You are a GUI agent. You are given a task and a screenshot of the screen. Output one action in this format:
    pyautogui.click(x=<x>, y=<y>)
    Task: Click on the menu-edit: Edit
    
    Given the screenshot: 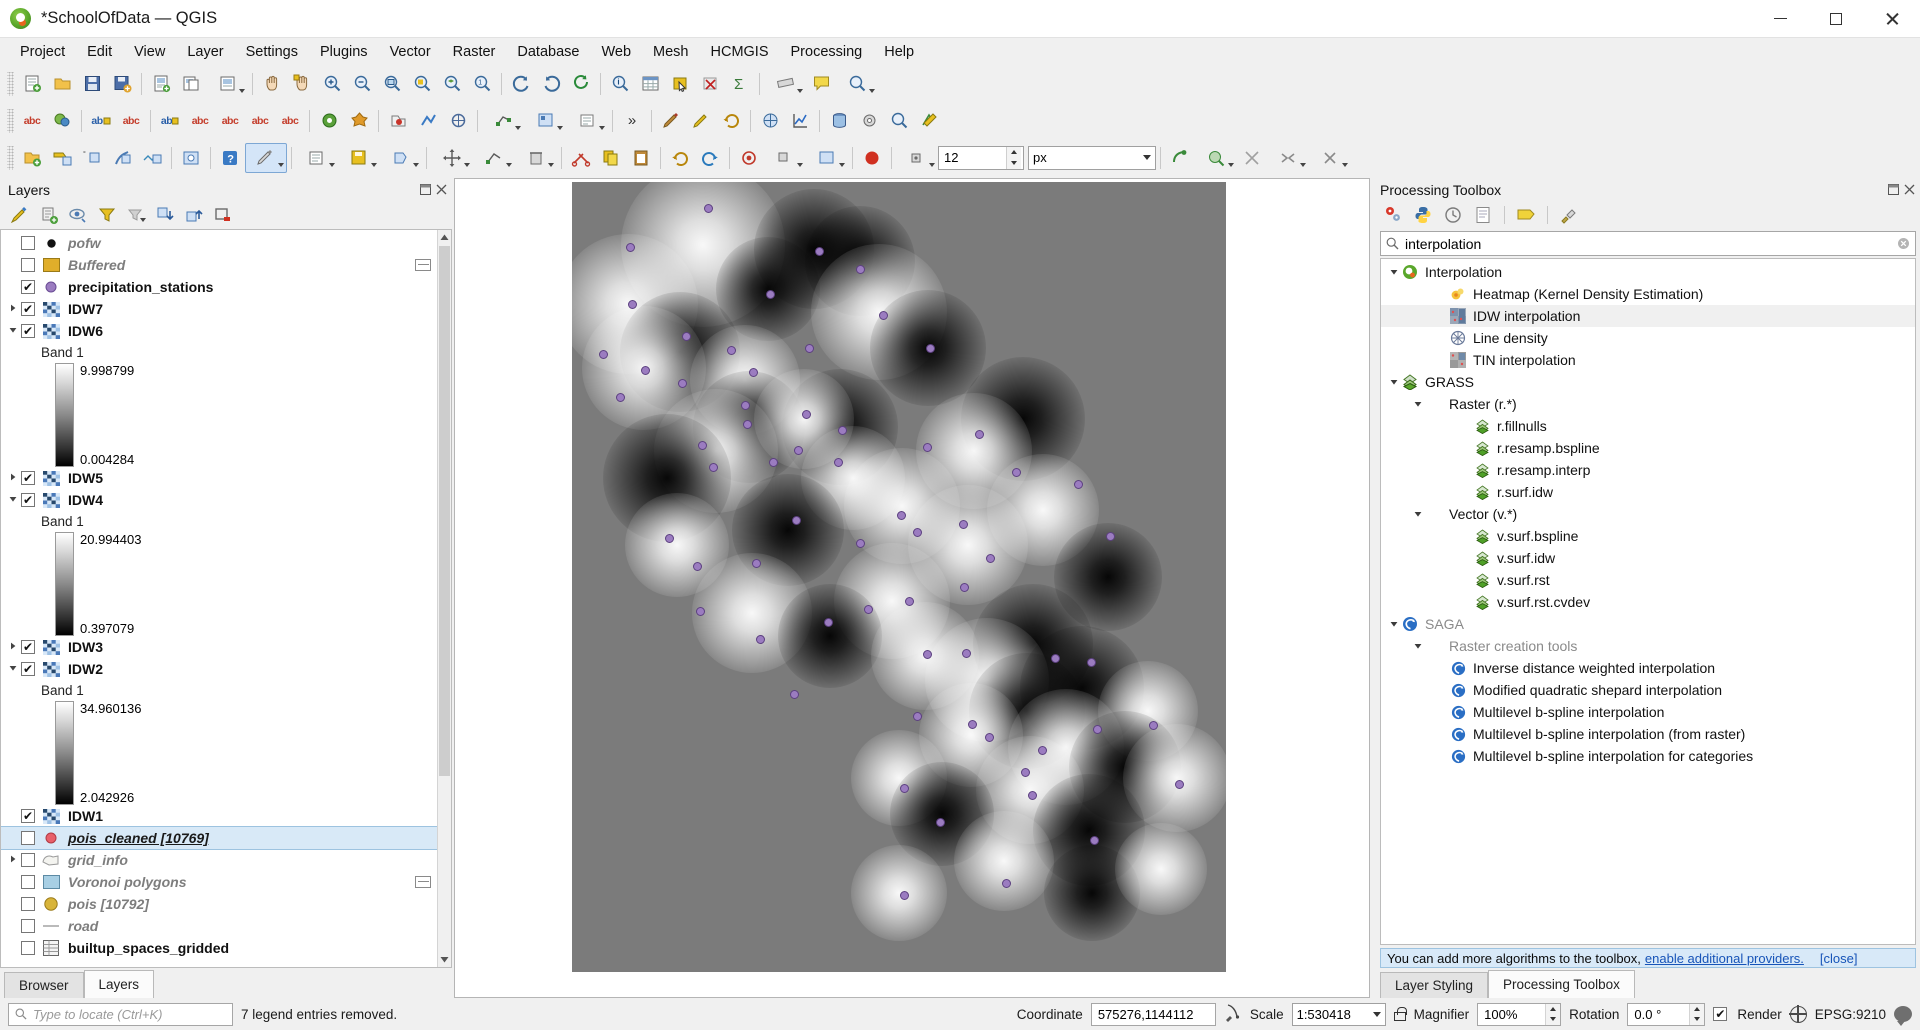 What is the action you would take?
    pyautogui.click(x=99, y=52)
    